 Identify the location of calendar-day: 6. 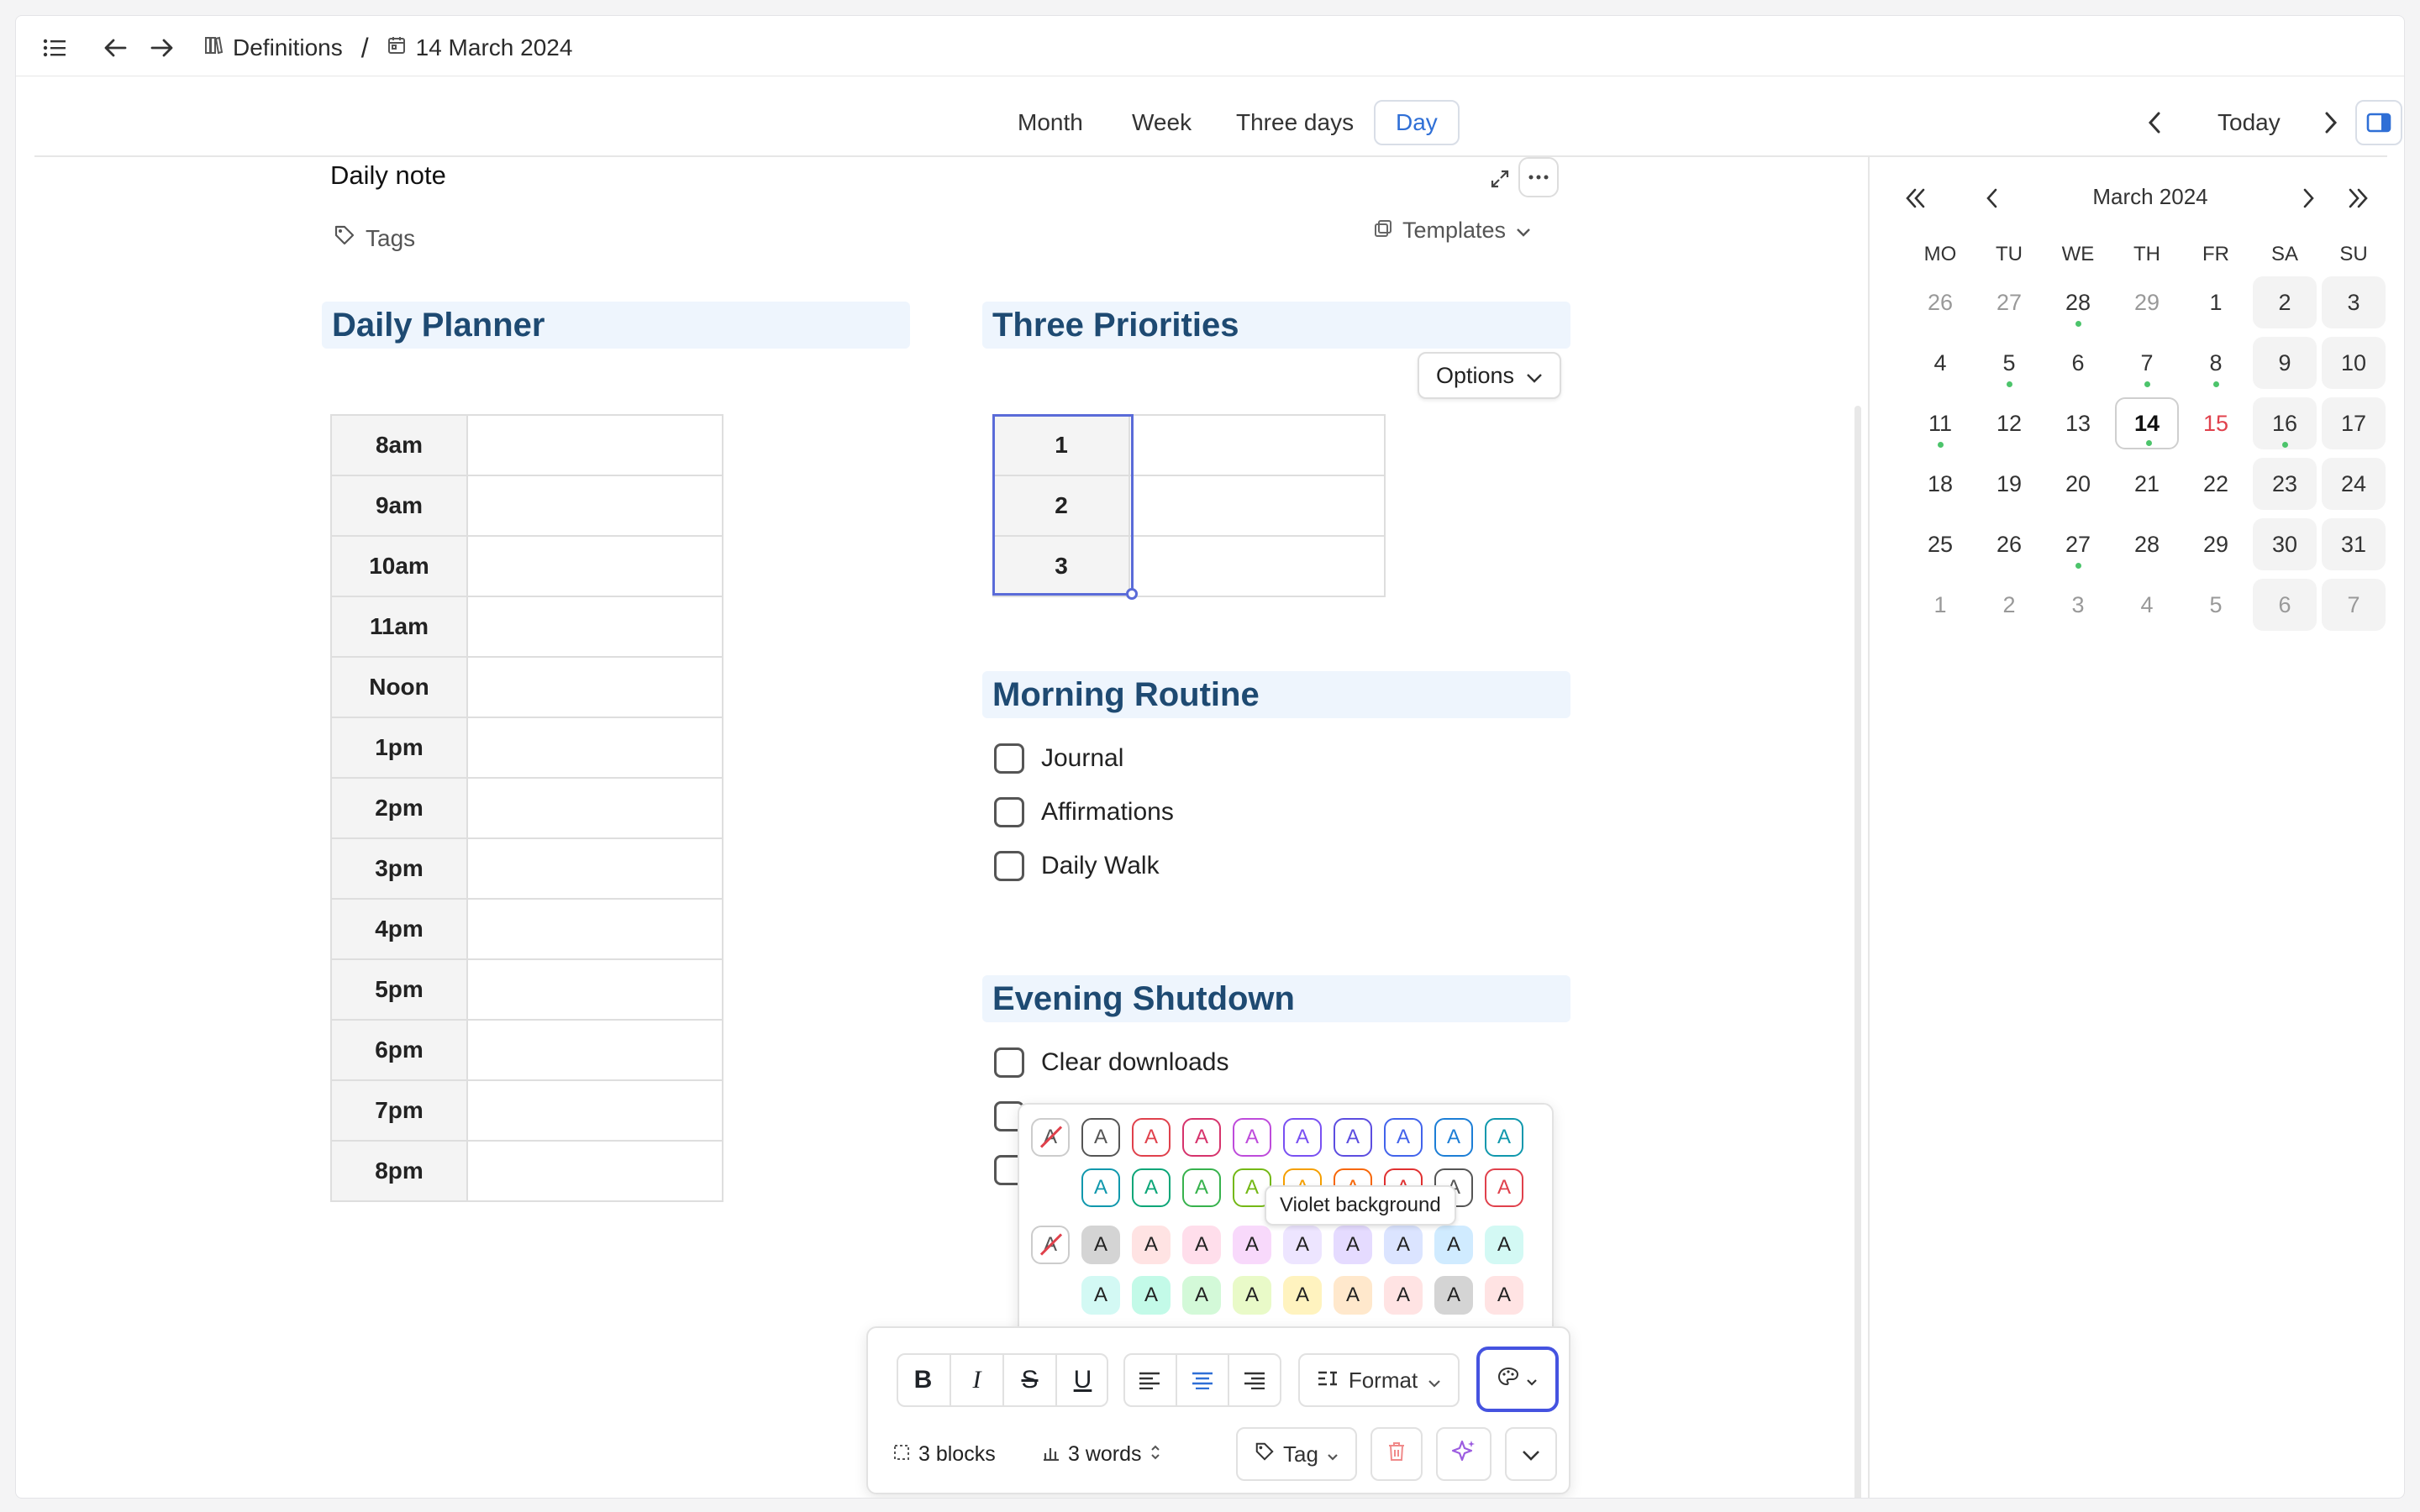
(2078, 363).